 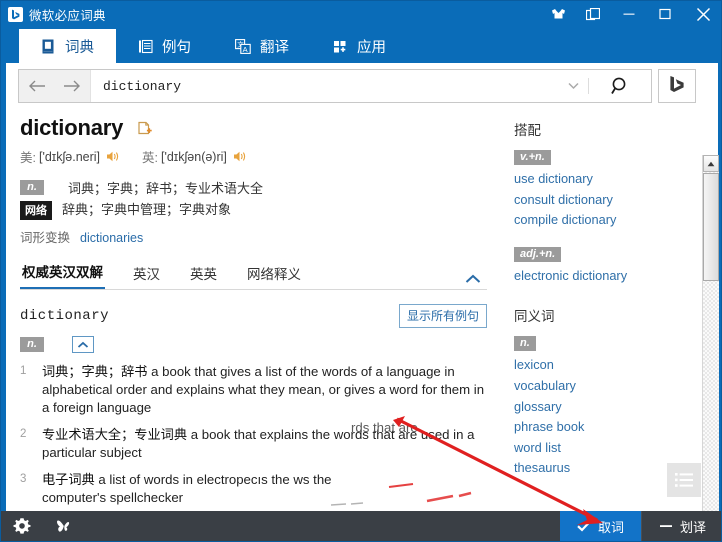 What do you see at coordinates (527, 130) in the screenshot?
I see `sidebar-section-title-collocation: 搭配` at bounding box center [527, 130].